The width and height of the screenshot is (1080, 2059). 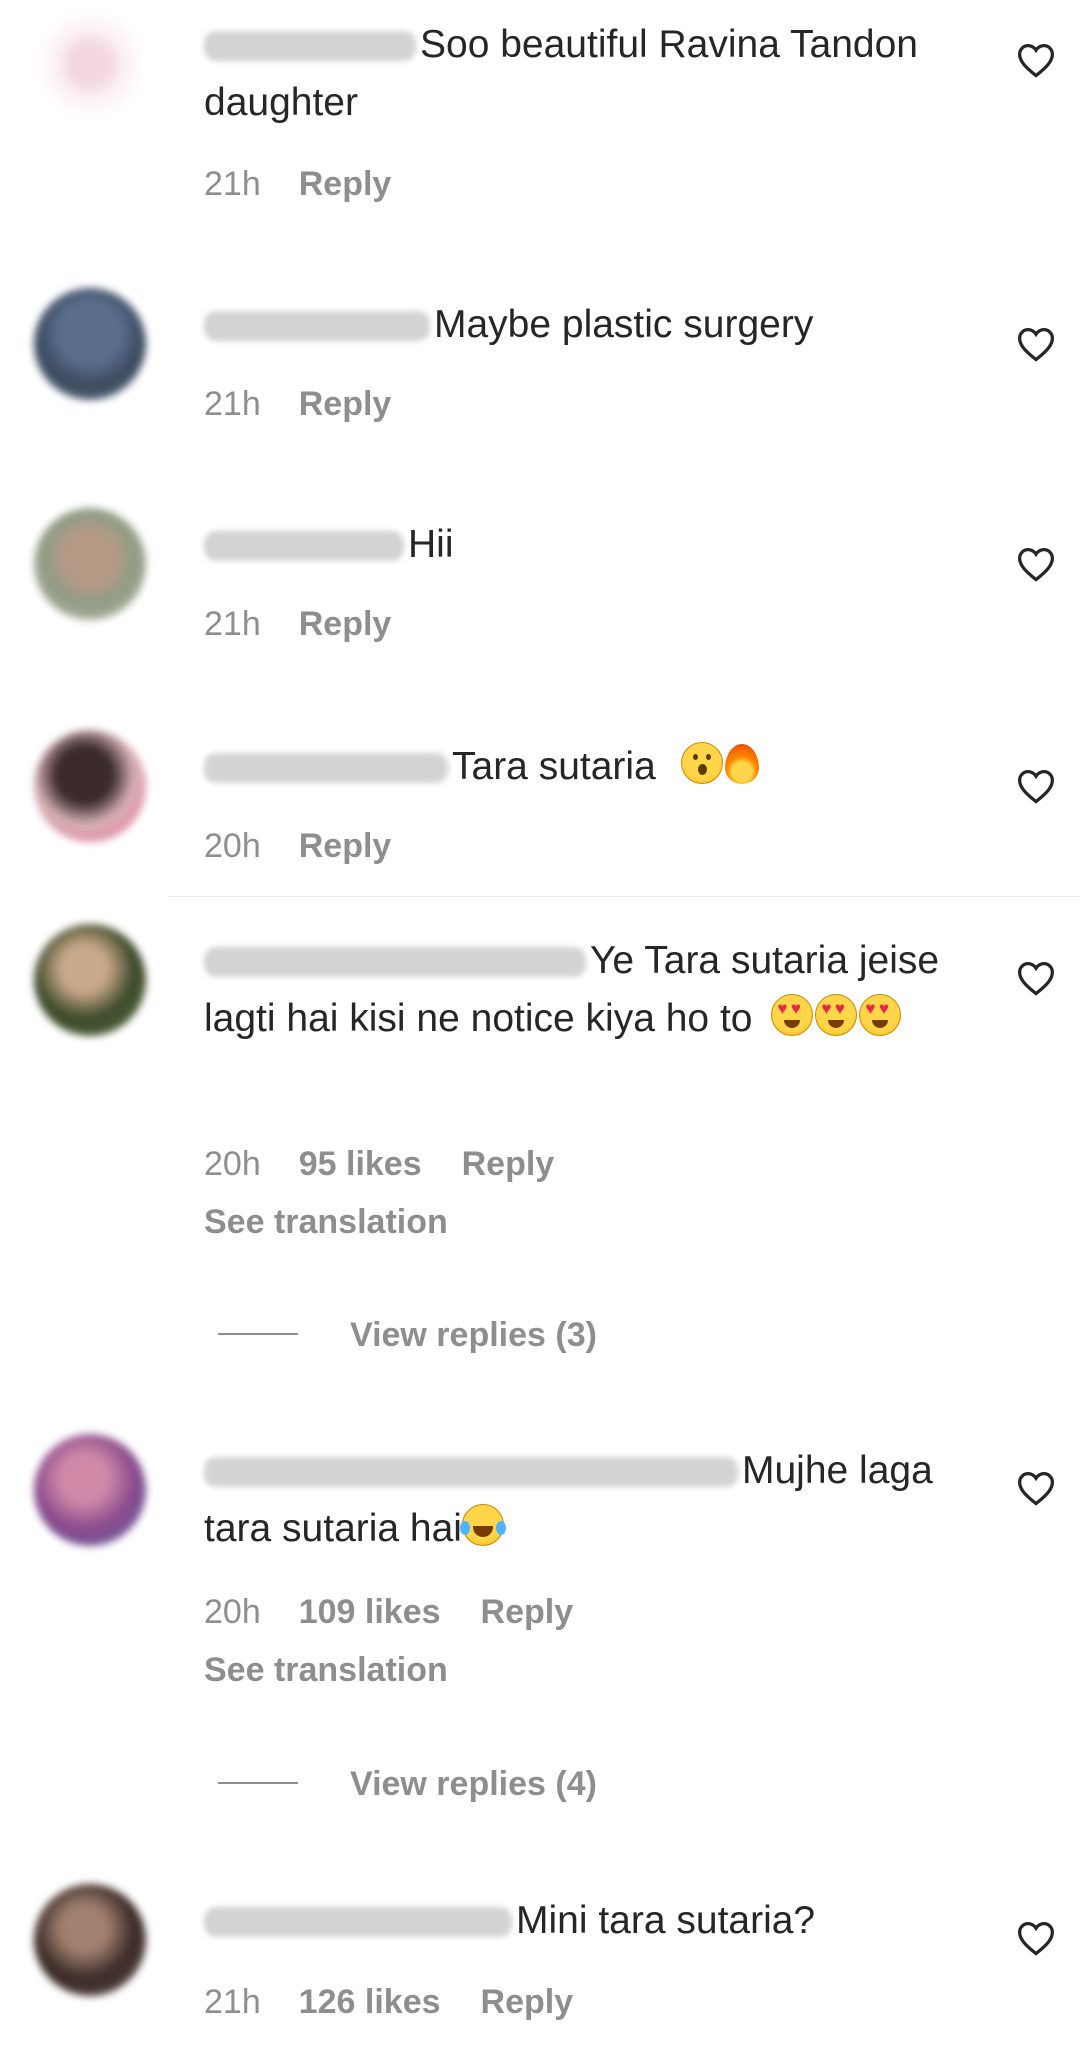 What do you see at coordinates (297, 846) in the screenshot?
I see `comment-meta: 20h Reply` at bounding box center [297, 846].